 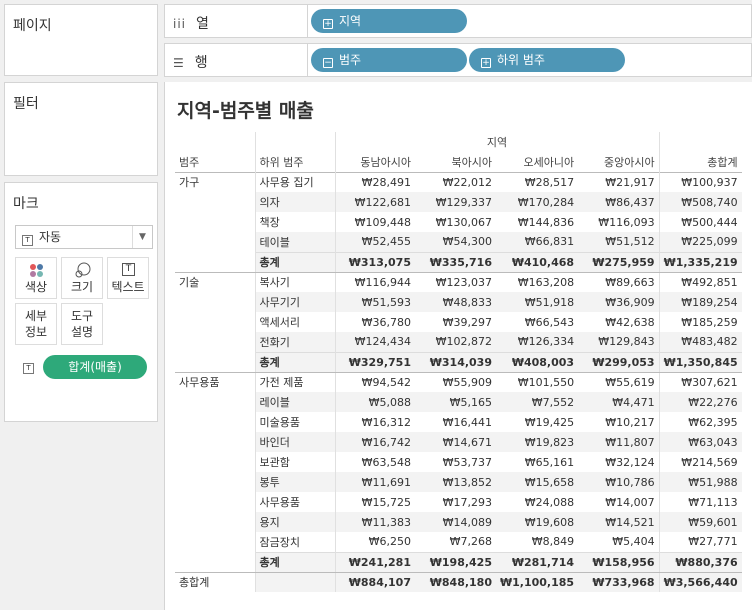 What do you see at coordinates (546, 382) in the screenshot?
I see `sales-cell: ₩101,550` at bounding box center [546, 382].